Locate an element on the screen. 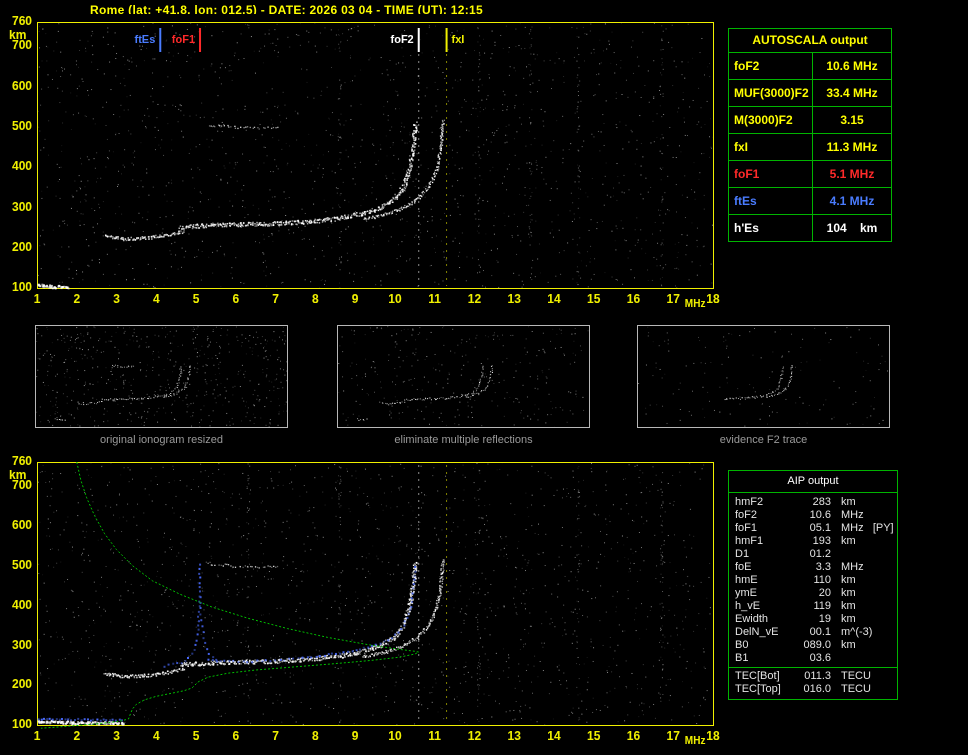  thumbnail-eliminate-reflections is located at coordinates (463, 376).